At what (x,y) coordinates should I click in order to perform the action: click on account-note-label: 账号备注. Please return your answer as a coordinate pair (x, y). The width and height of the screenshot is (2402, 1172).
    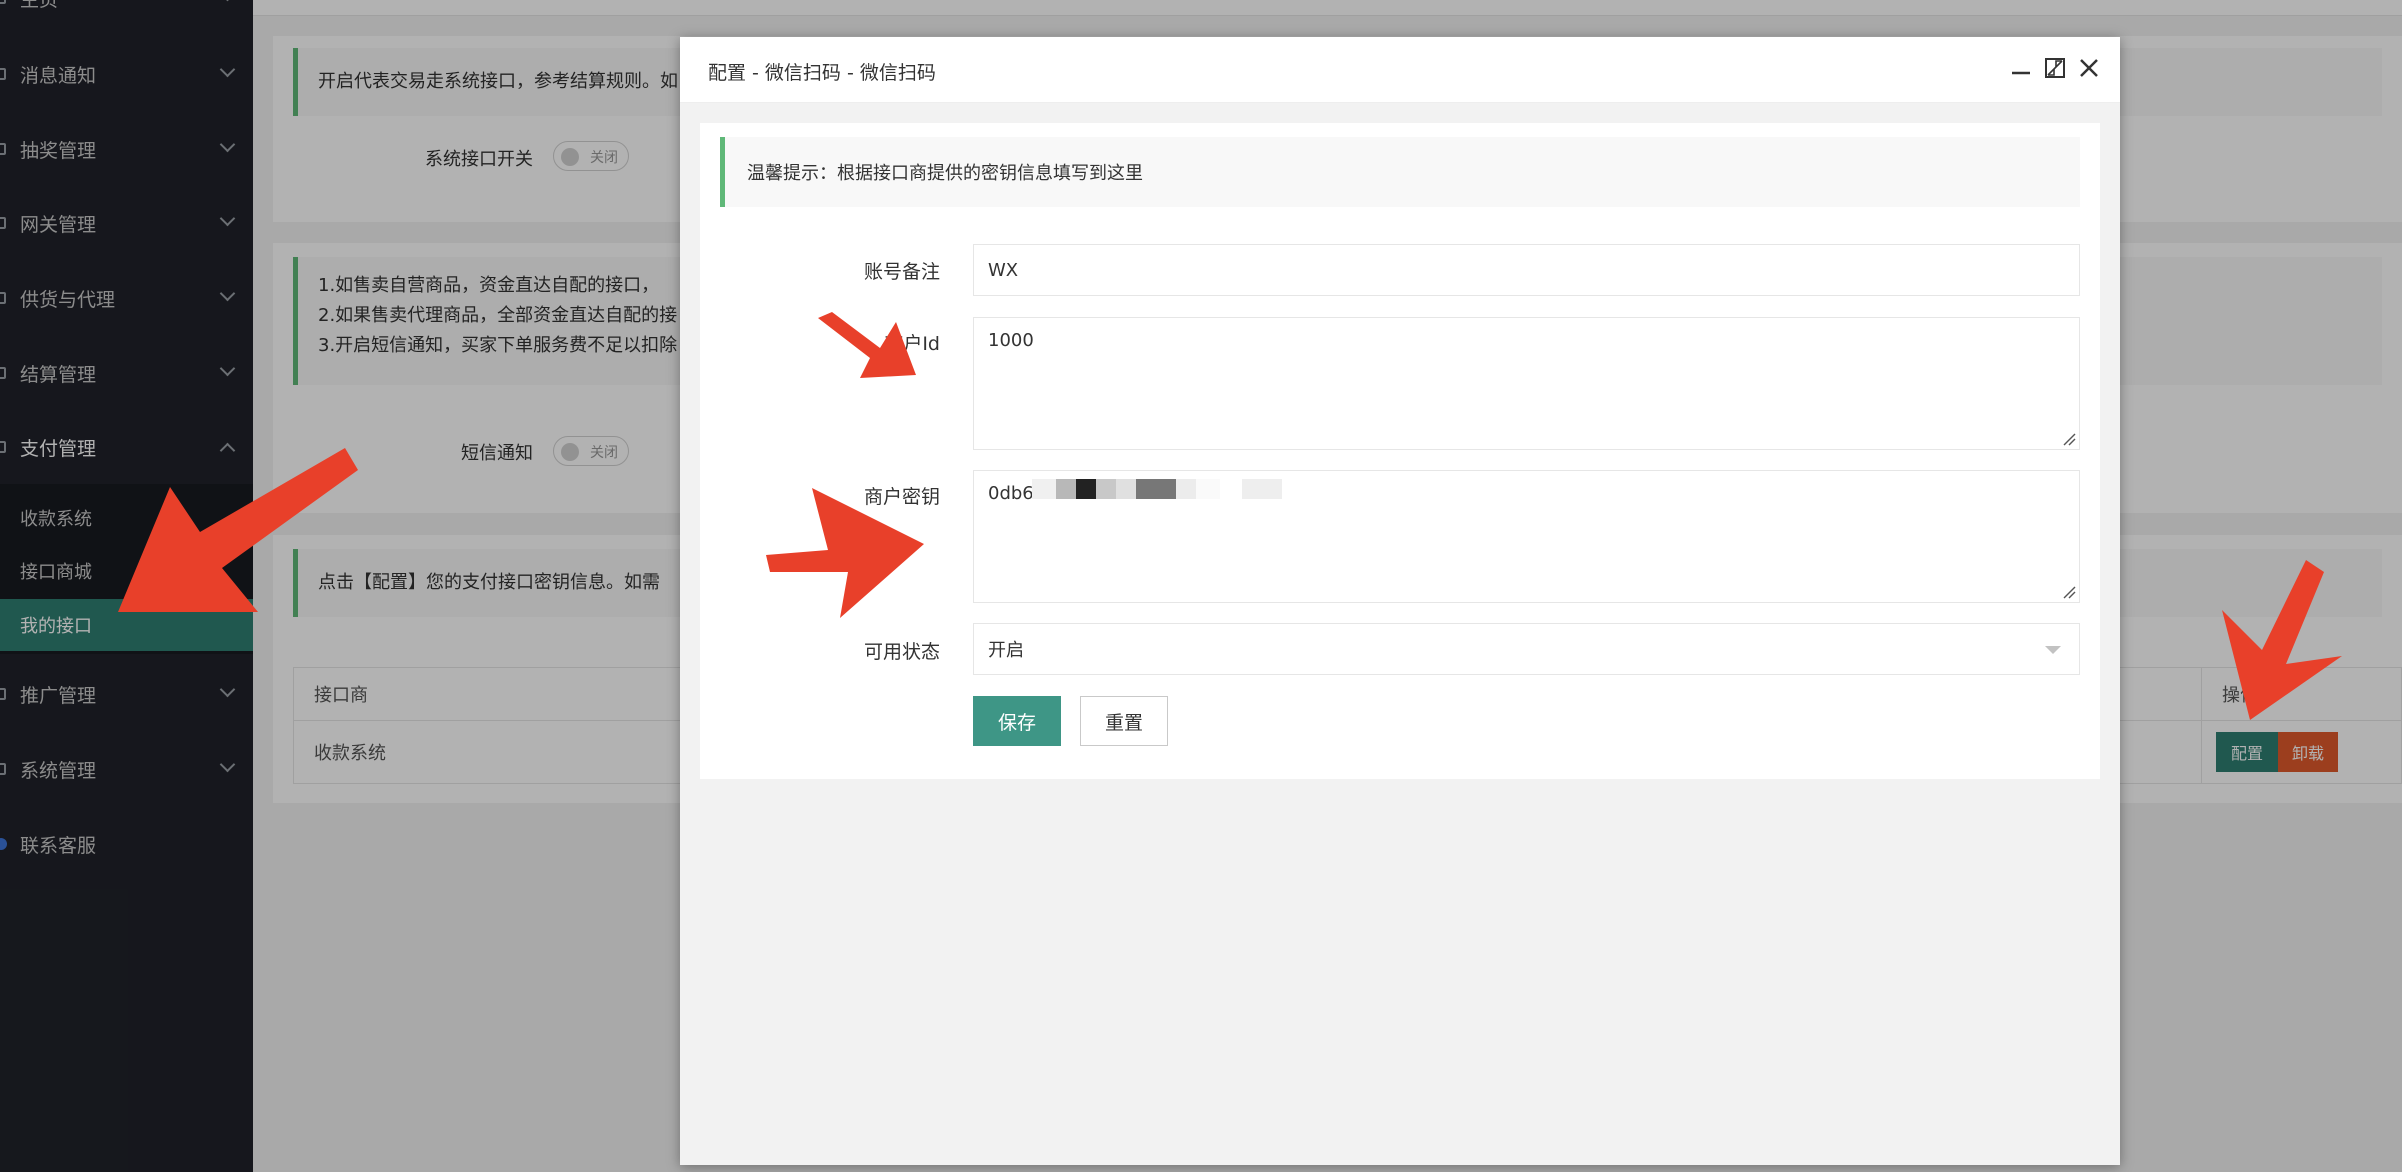
    Looking at the image, I should click on (901, 272).